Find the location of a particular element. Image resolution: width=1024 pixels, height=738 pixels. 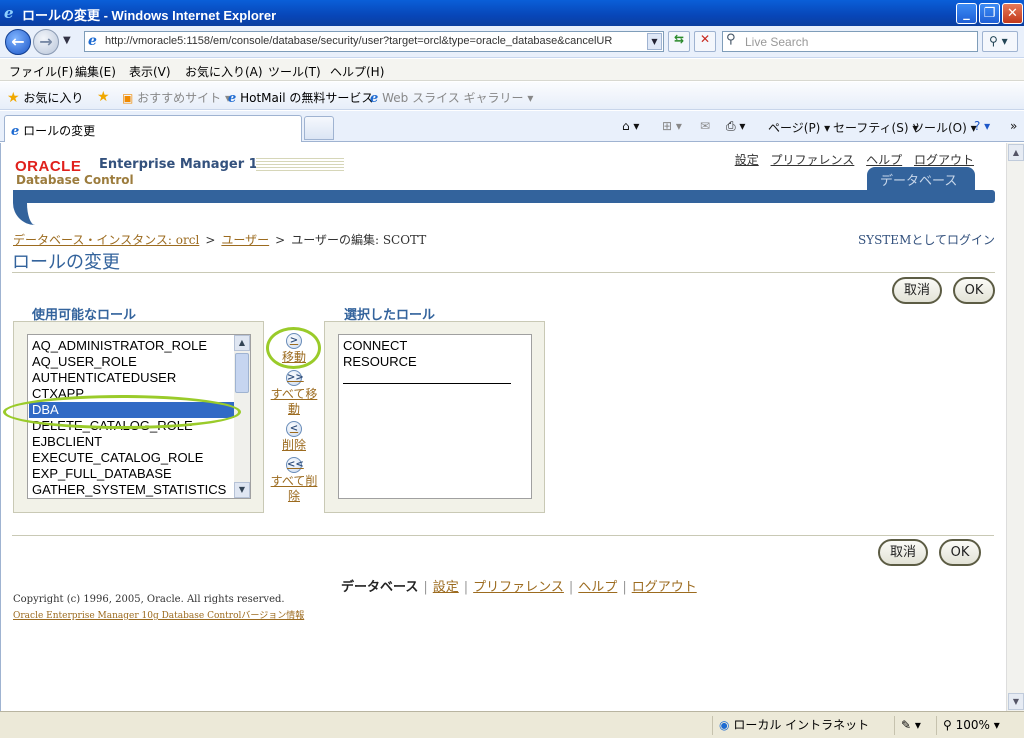

history-dropdown-icon: ▼ is located at coordinates (67, 40).